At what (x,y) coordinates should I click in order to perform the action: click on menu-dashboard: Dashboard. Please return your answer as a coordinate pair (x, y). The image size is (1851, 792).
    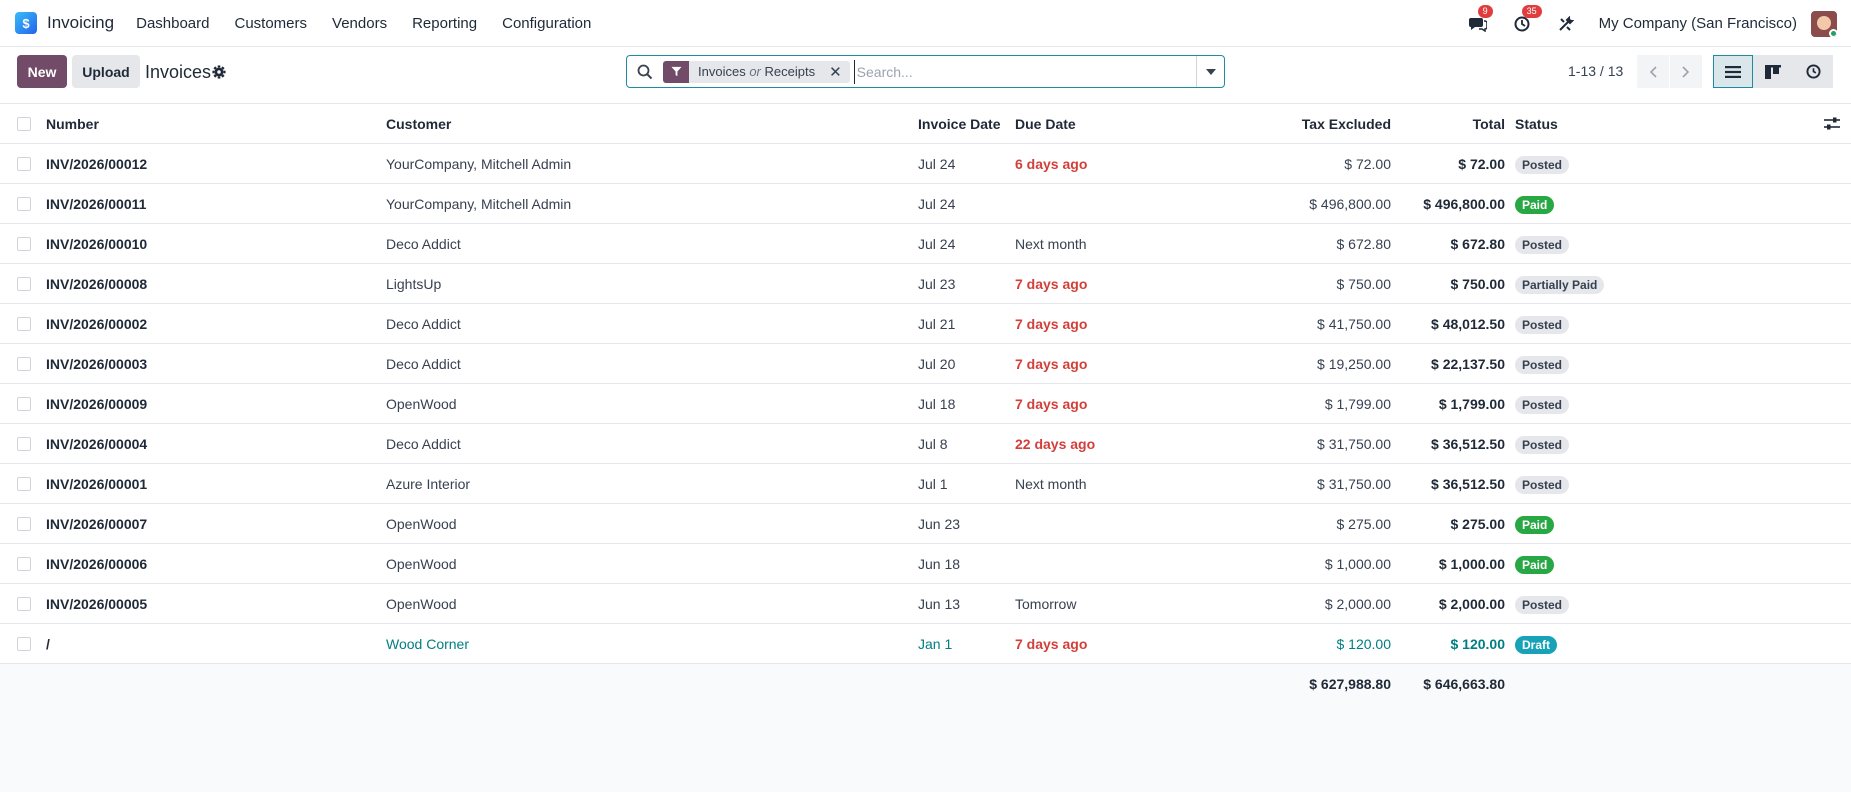
    Looking at the image, I should click on (172, 23).